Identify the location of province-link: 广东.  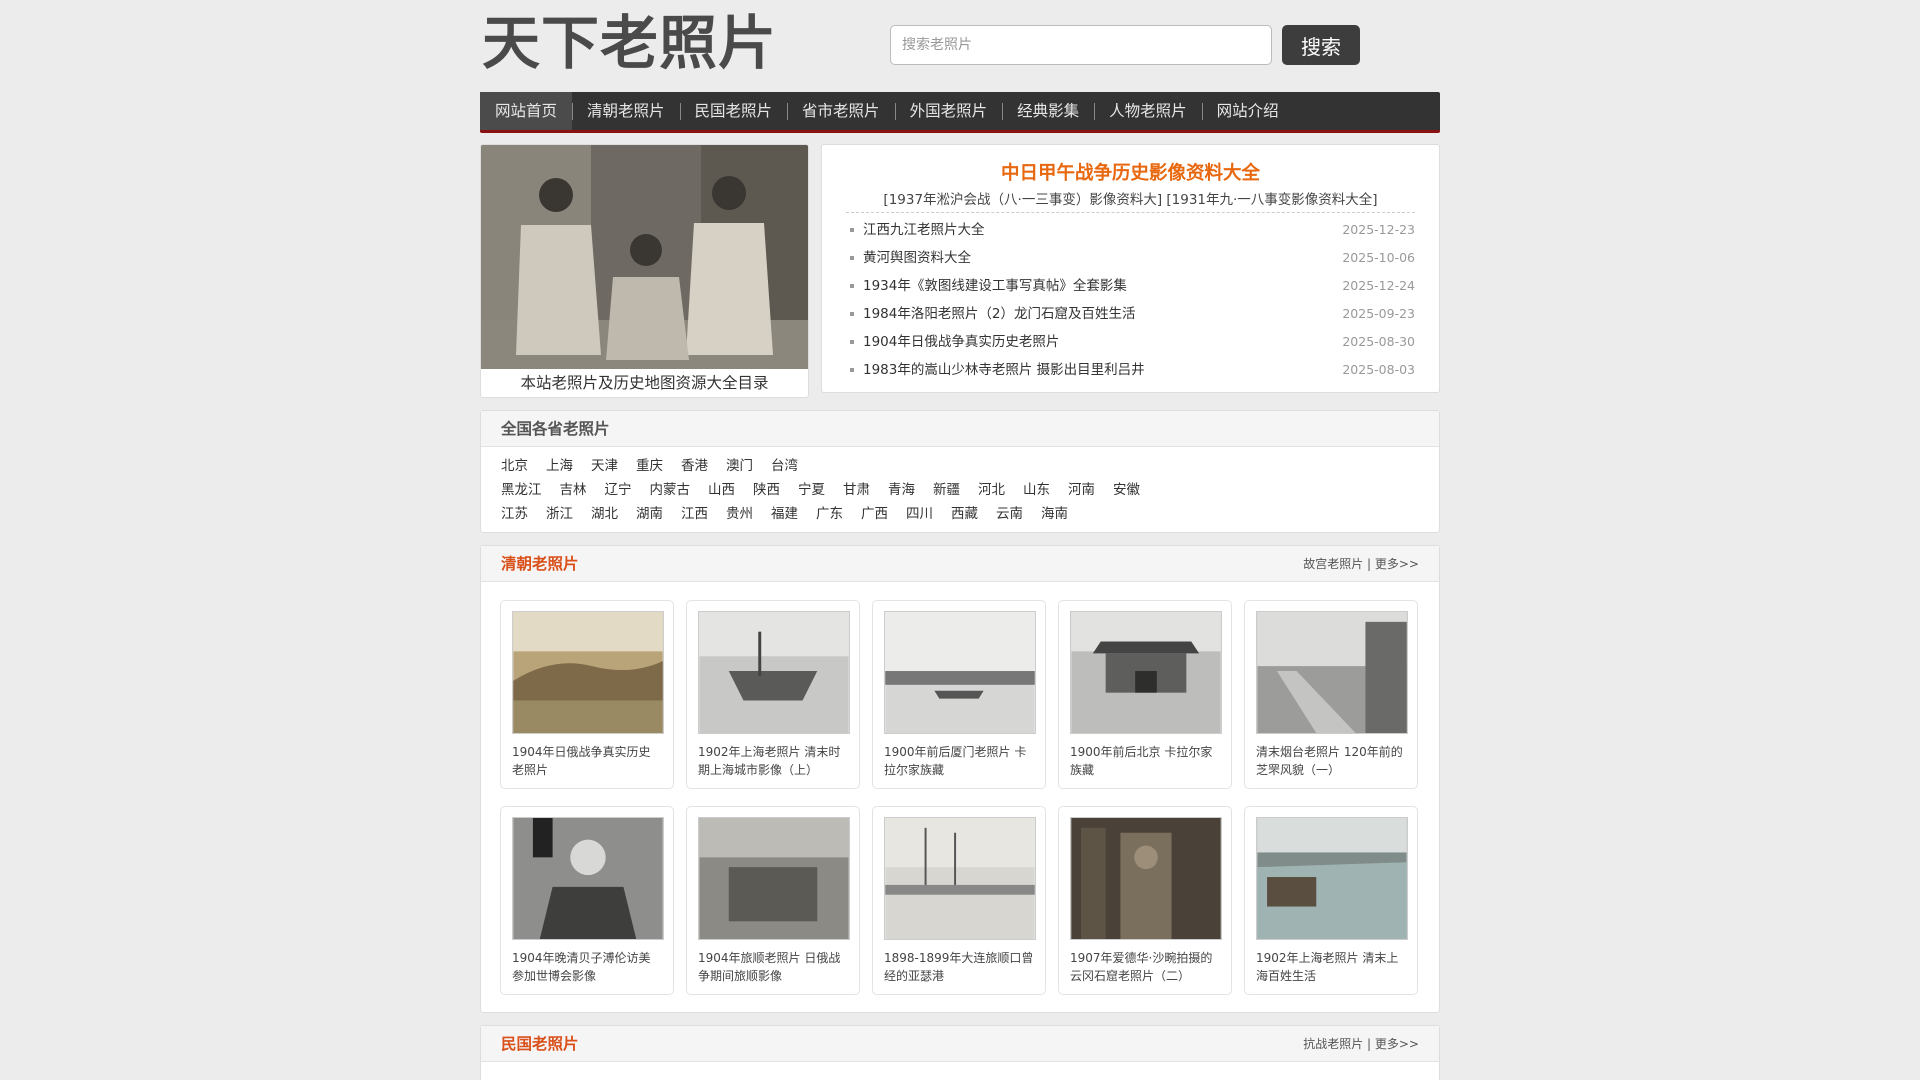
(829, 514).